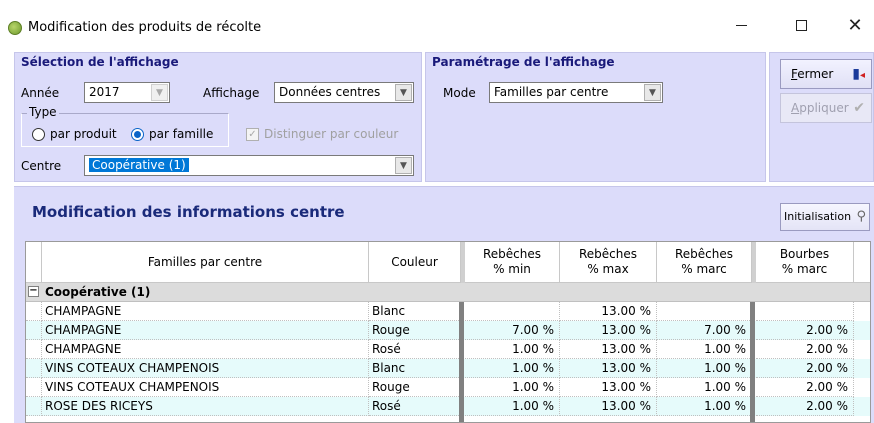  I want to click on centre-value: Coopérative (1), so click(139, 165).